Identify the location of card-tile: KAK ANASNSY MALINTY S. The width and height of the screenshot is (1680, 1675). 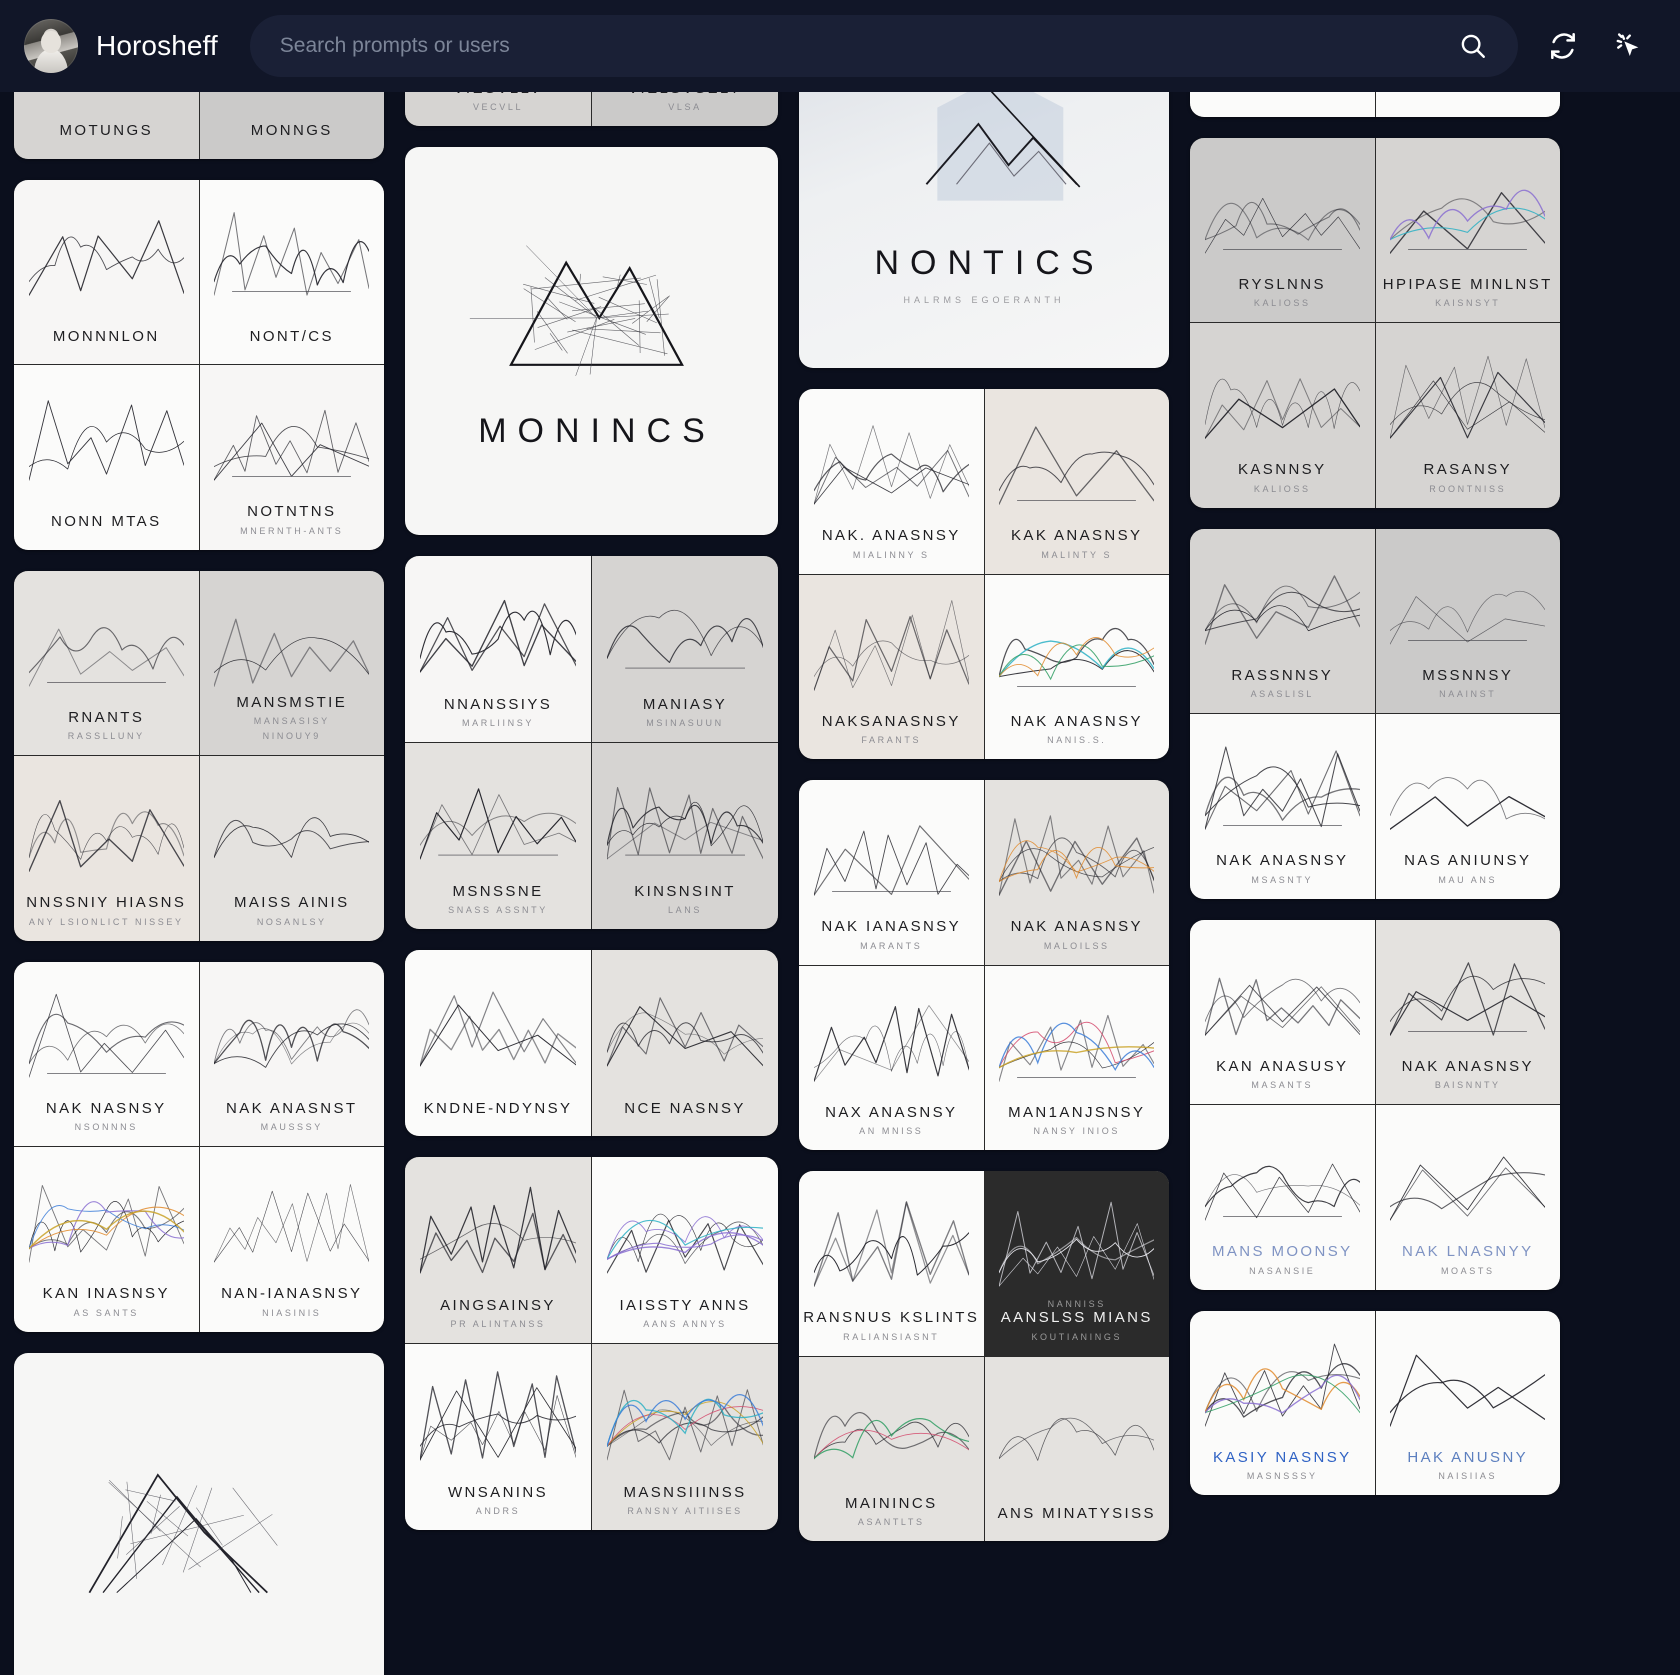
(1076, 481).